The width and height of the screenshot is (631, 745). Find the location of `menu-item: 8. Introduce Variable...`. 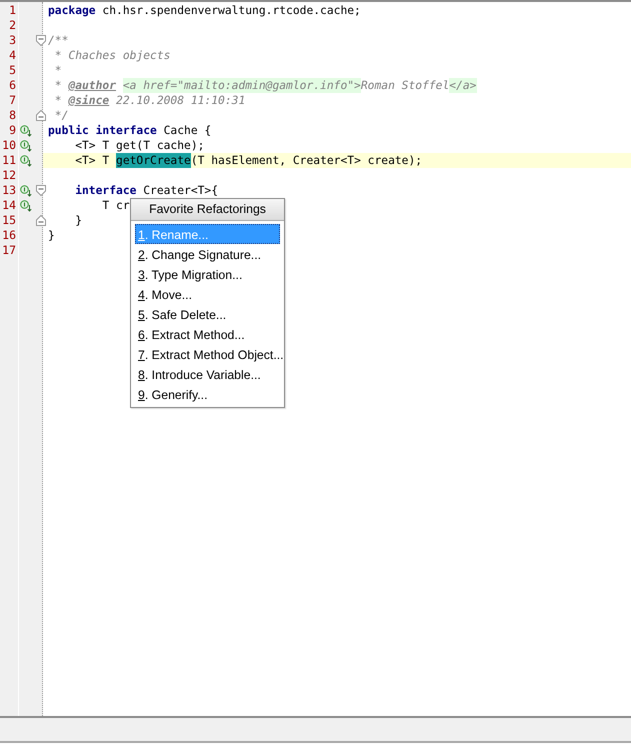

menu-item: 8. Introduce Variable... is located at coordinates (207, 374).